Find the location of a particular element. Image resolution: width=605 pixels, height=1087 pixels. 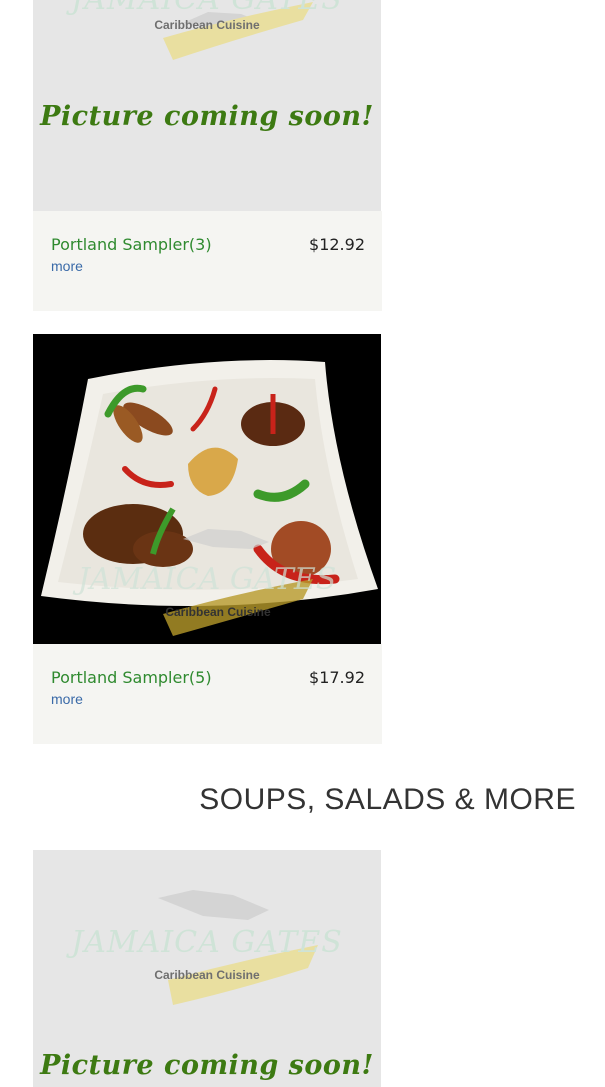

svg-text: JAMAICA GATES is located at coordinates (204, 579).